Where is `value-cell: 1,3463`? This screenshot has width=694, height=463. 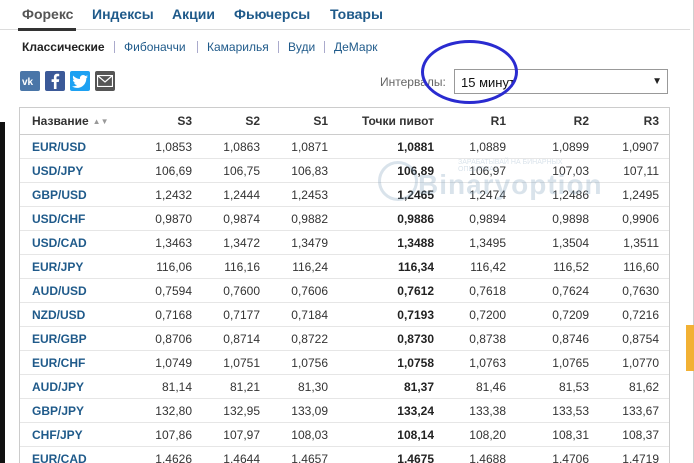 value-cell: 1,3463 is located at coordinates (173, 242).